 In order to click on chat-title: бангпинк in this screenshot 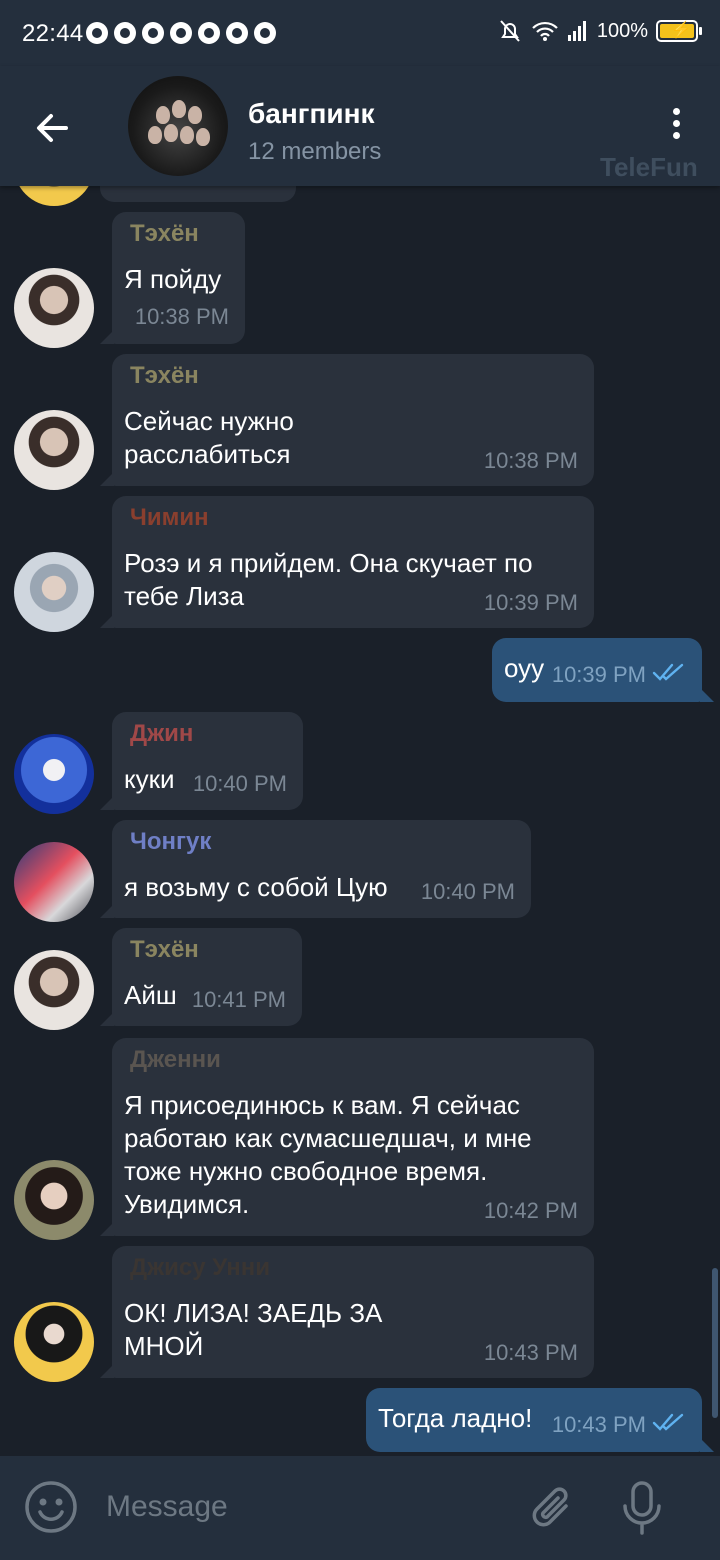, I will do `click(311, 114)`.